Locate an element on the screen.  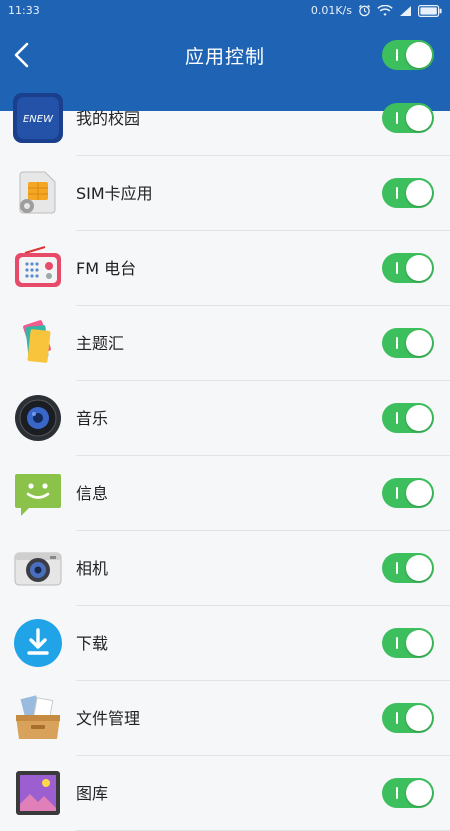
app-label: SIM卡应用 is located at coordinates (114, 193).